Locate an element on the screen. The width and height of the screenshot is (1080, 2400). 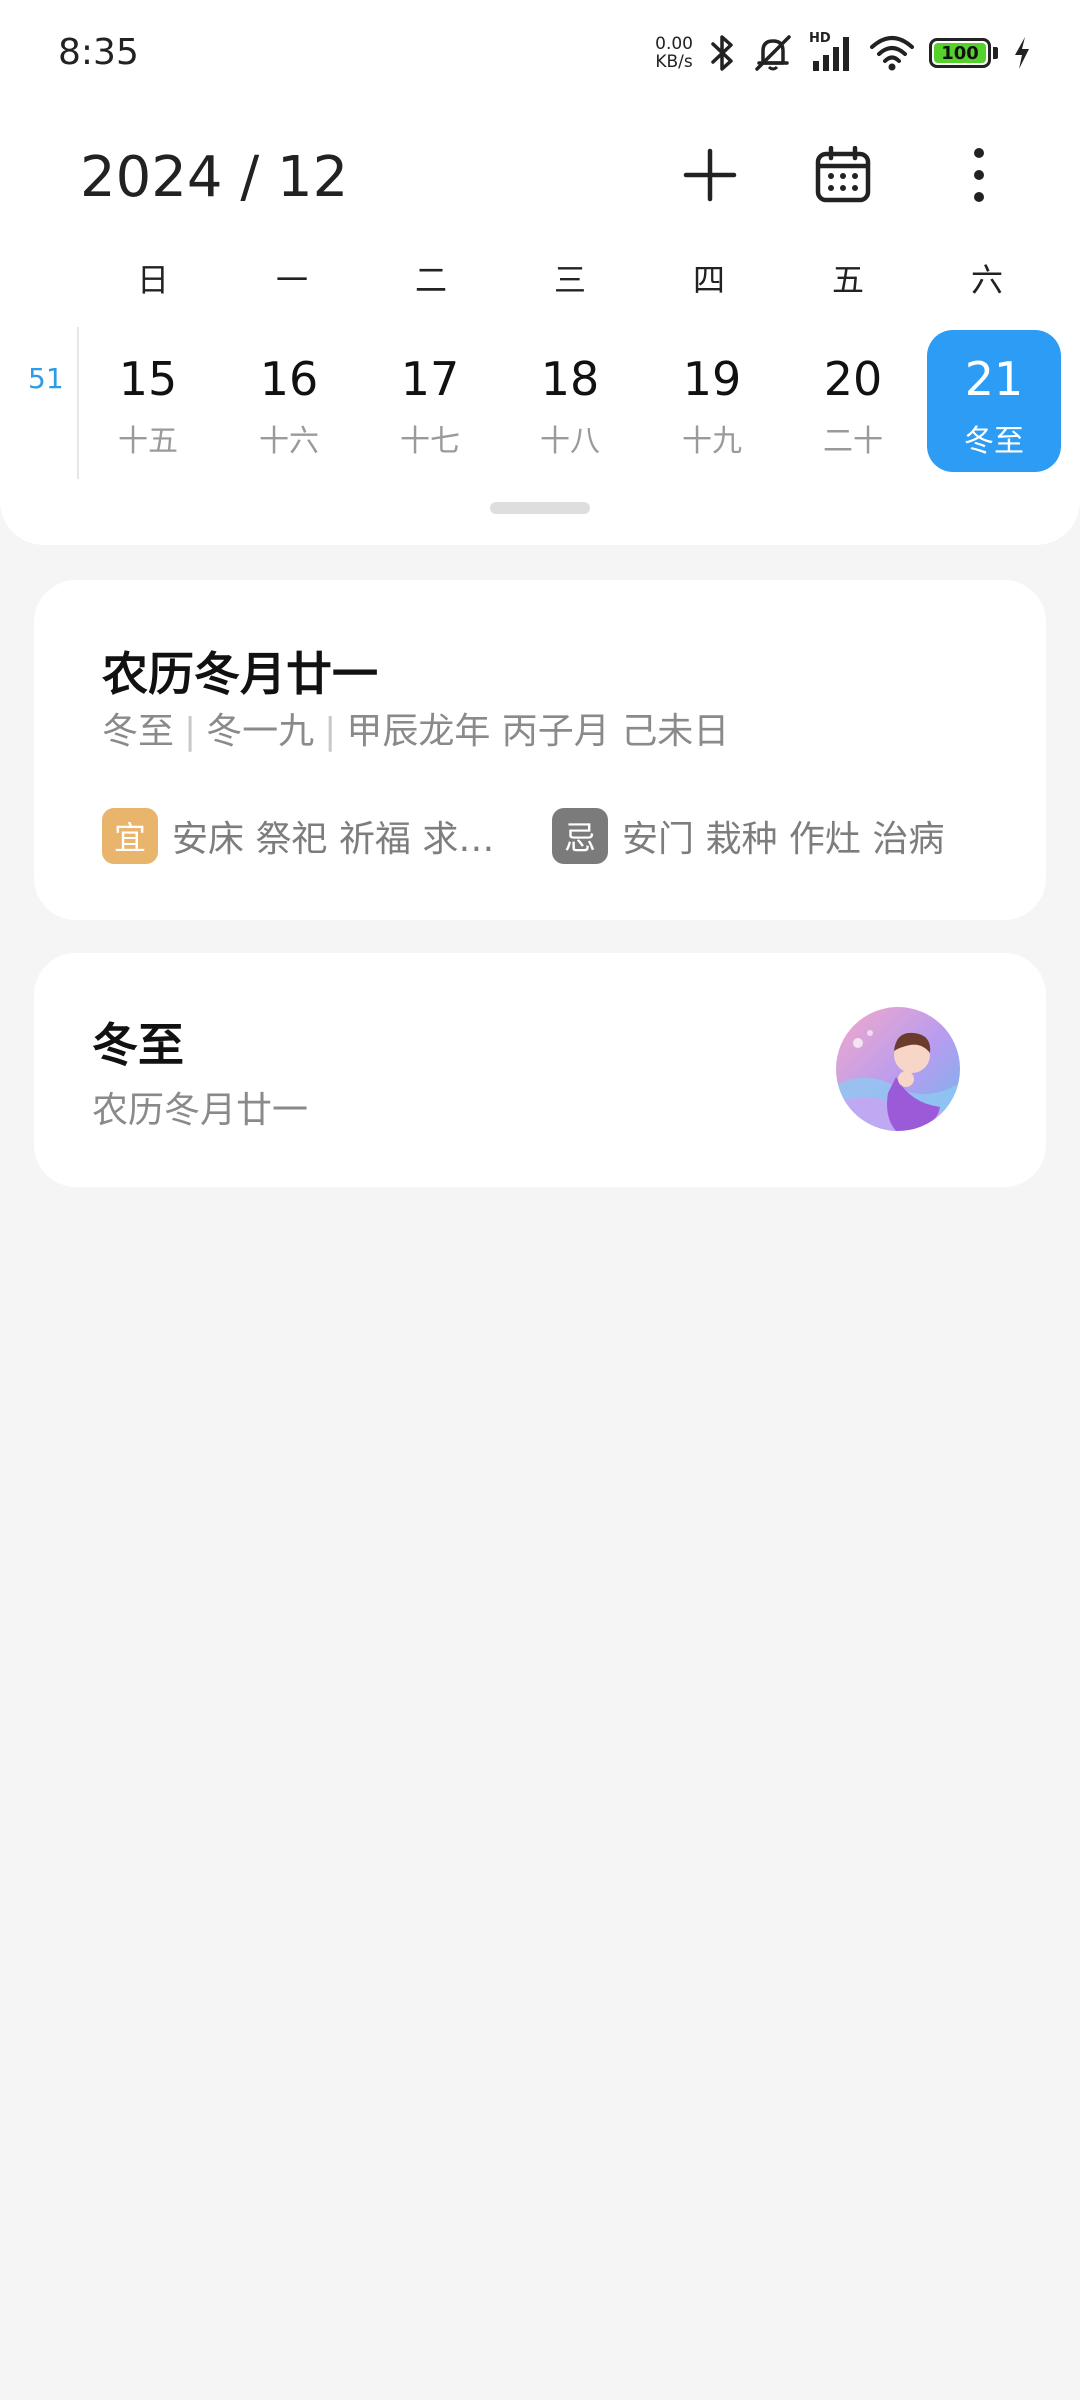
network-speed-unit: KB/s is located at coordinates (674, 62).